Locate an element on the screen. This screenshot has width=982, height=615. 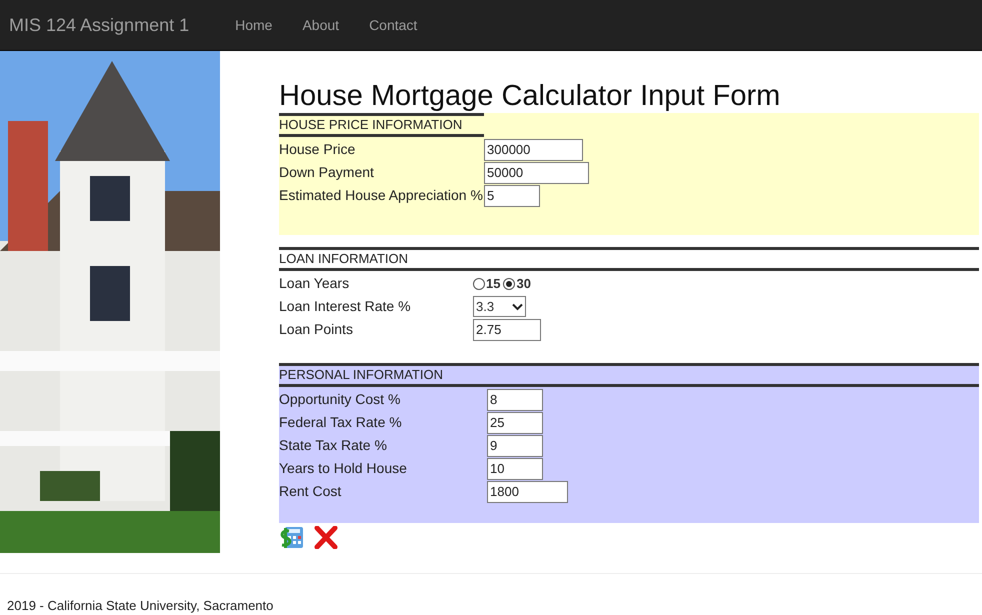
nav-link: About is located at coordinates (320, 25).